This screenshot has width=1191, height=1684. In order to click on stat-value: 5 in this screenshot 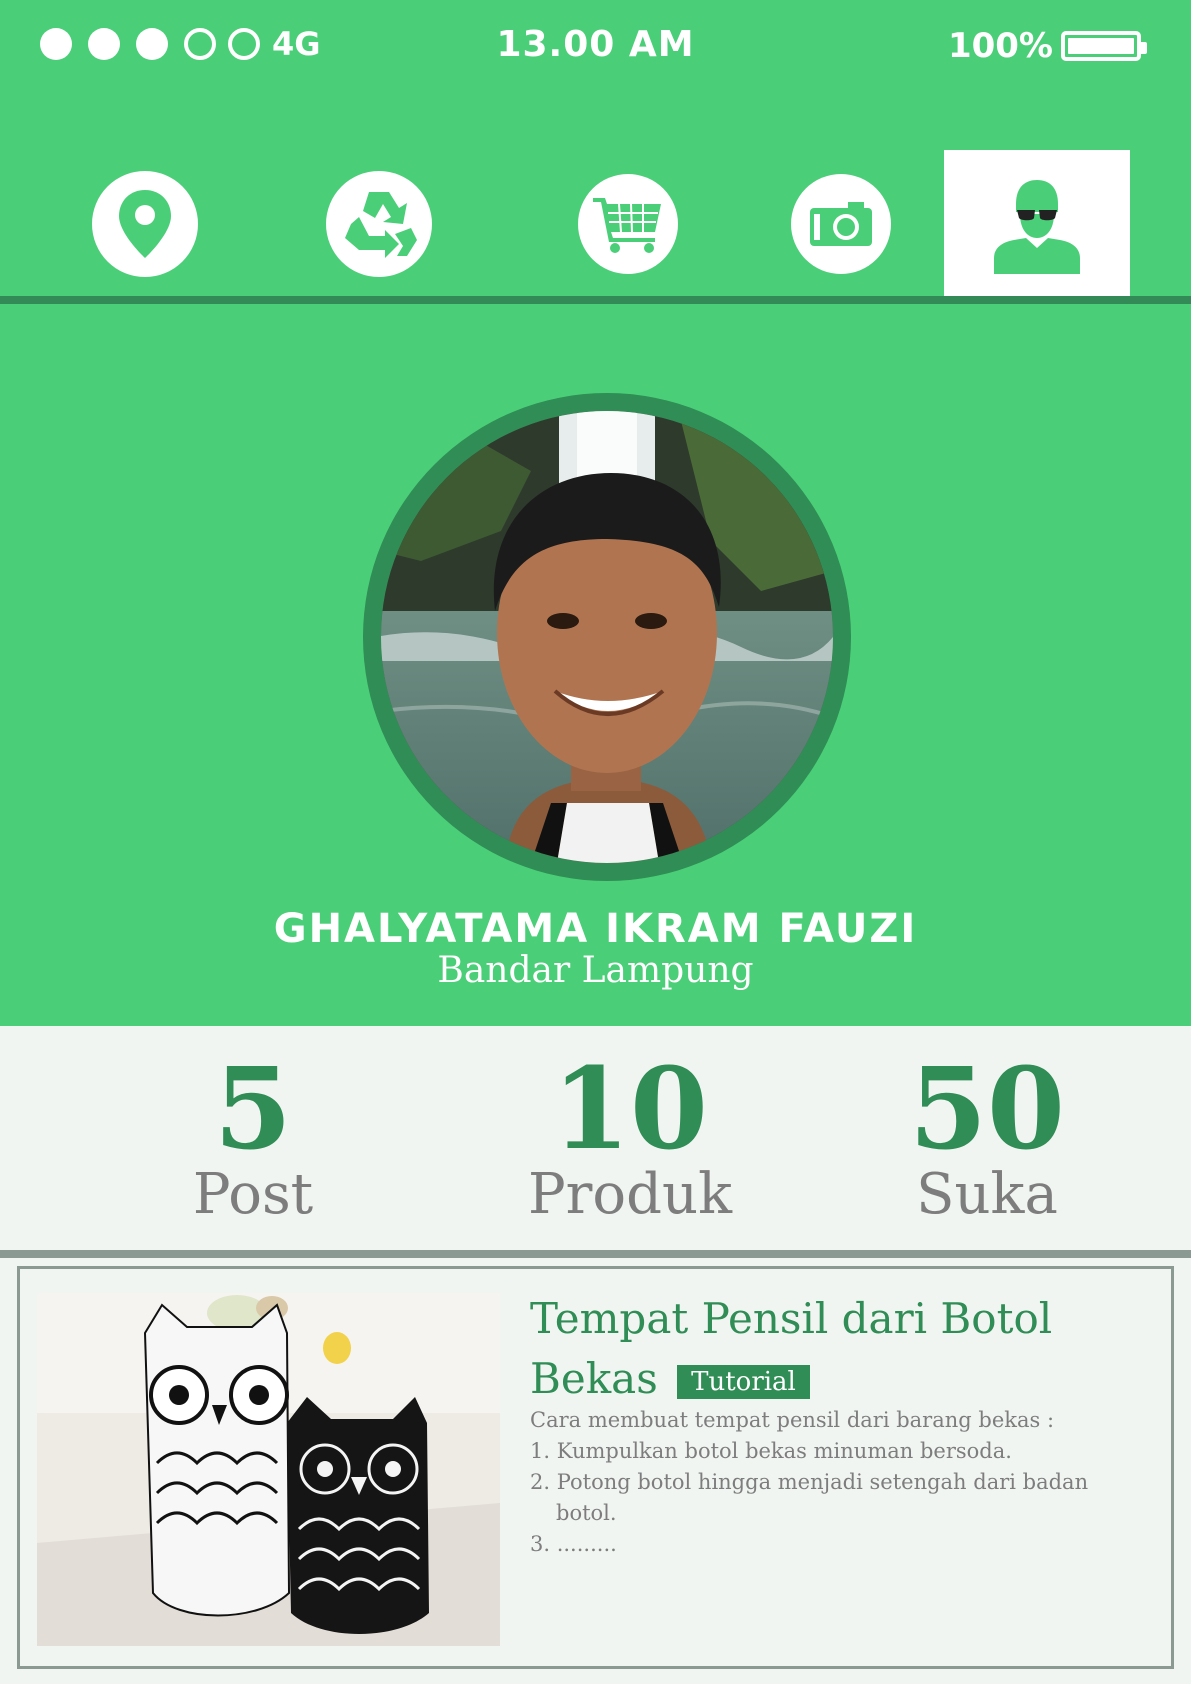, I will do `click(253, 1109)`.